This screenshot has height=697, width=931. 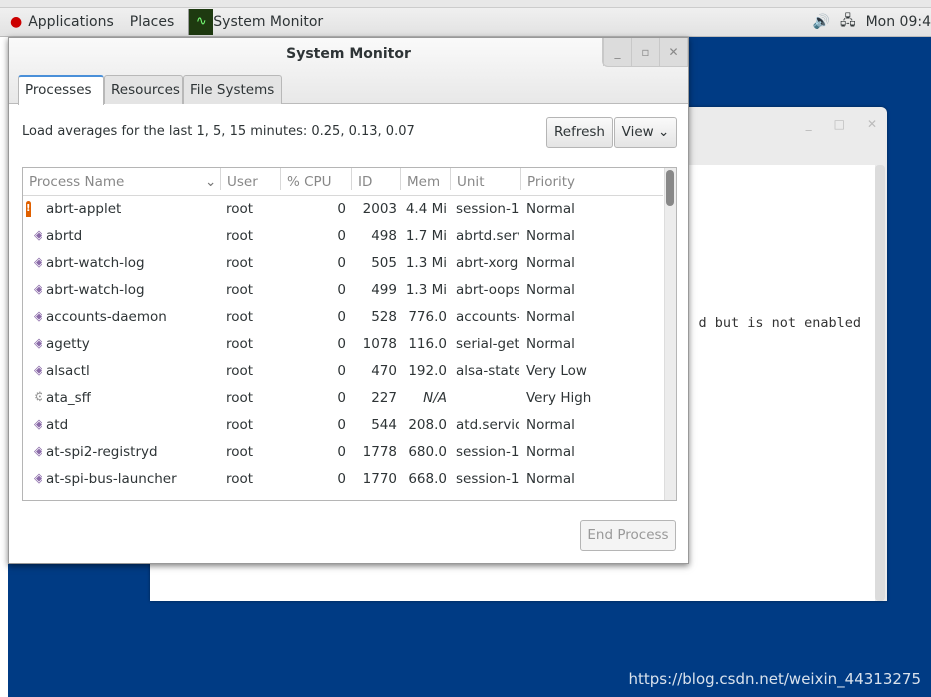 What do you see at coordinates (426, 209) in the screenshot?
I see `memory: 4.4 Mi` at bounding box center [426, 209].